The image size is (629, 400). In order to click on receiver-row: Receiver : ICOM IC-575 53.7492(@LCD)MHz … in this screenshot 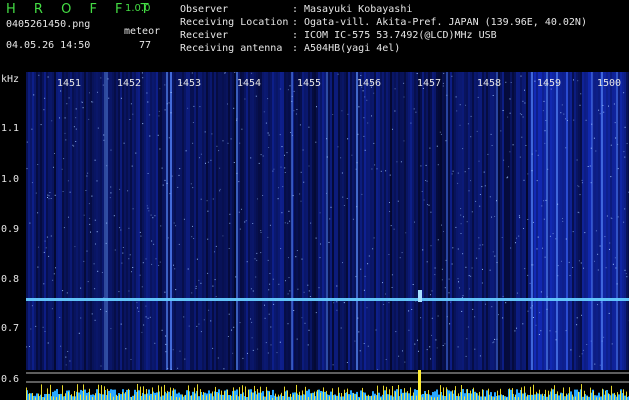, I will do `click(383, 35)`.